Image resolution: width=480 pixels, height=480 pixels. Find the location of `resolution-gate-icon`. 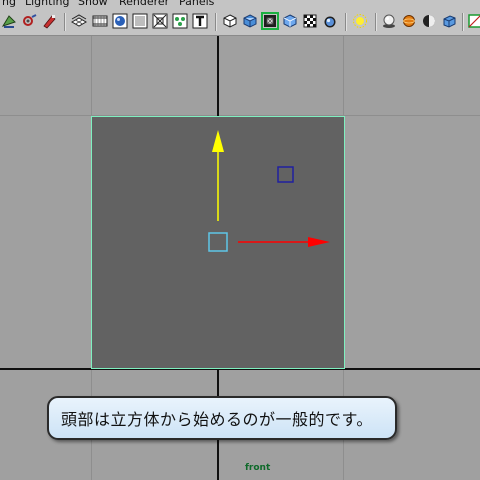

resolution-gate-icon is located at coordinates (120, 21).